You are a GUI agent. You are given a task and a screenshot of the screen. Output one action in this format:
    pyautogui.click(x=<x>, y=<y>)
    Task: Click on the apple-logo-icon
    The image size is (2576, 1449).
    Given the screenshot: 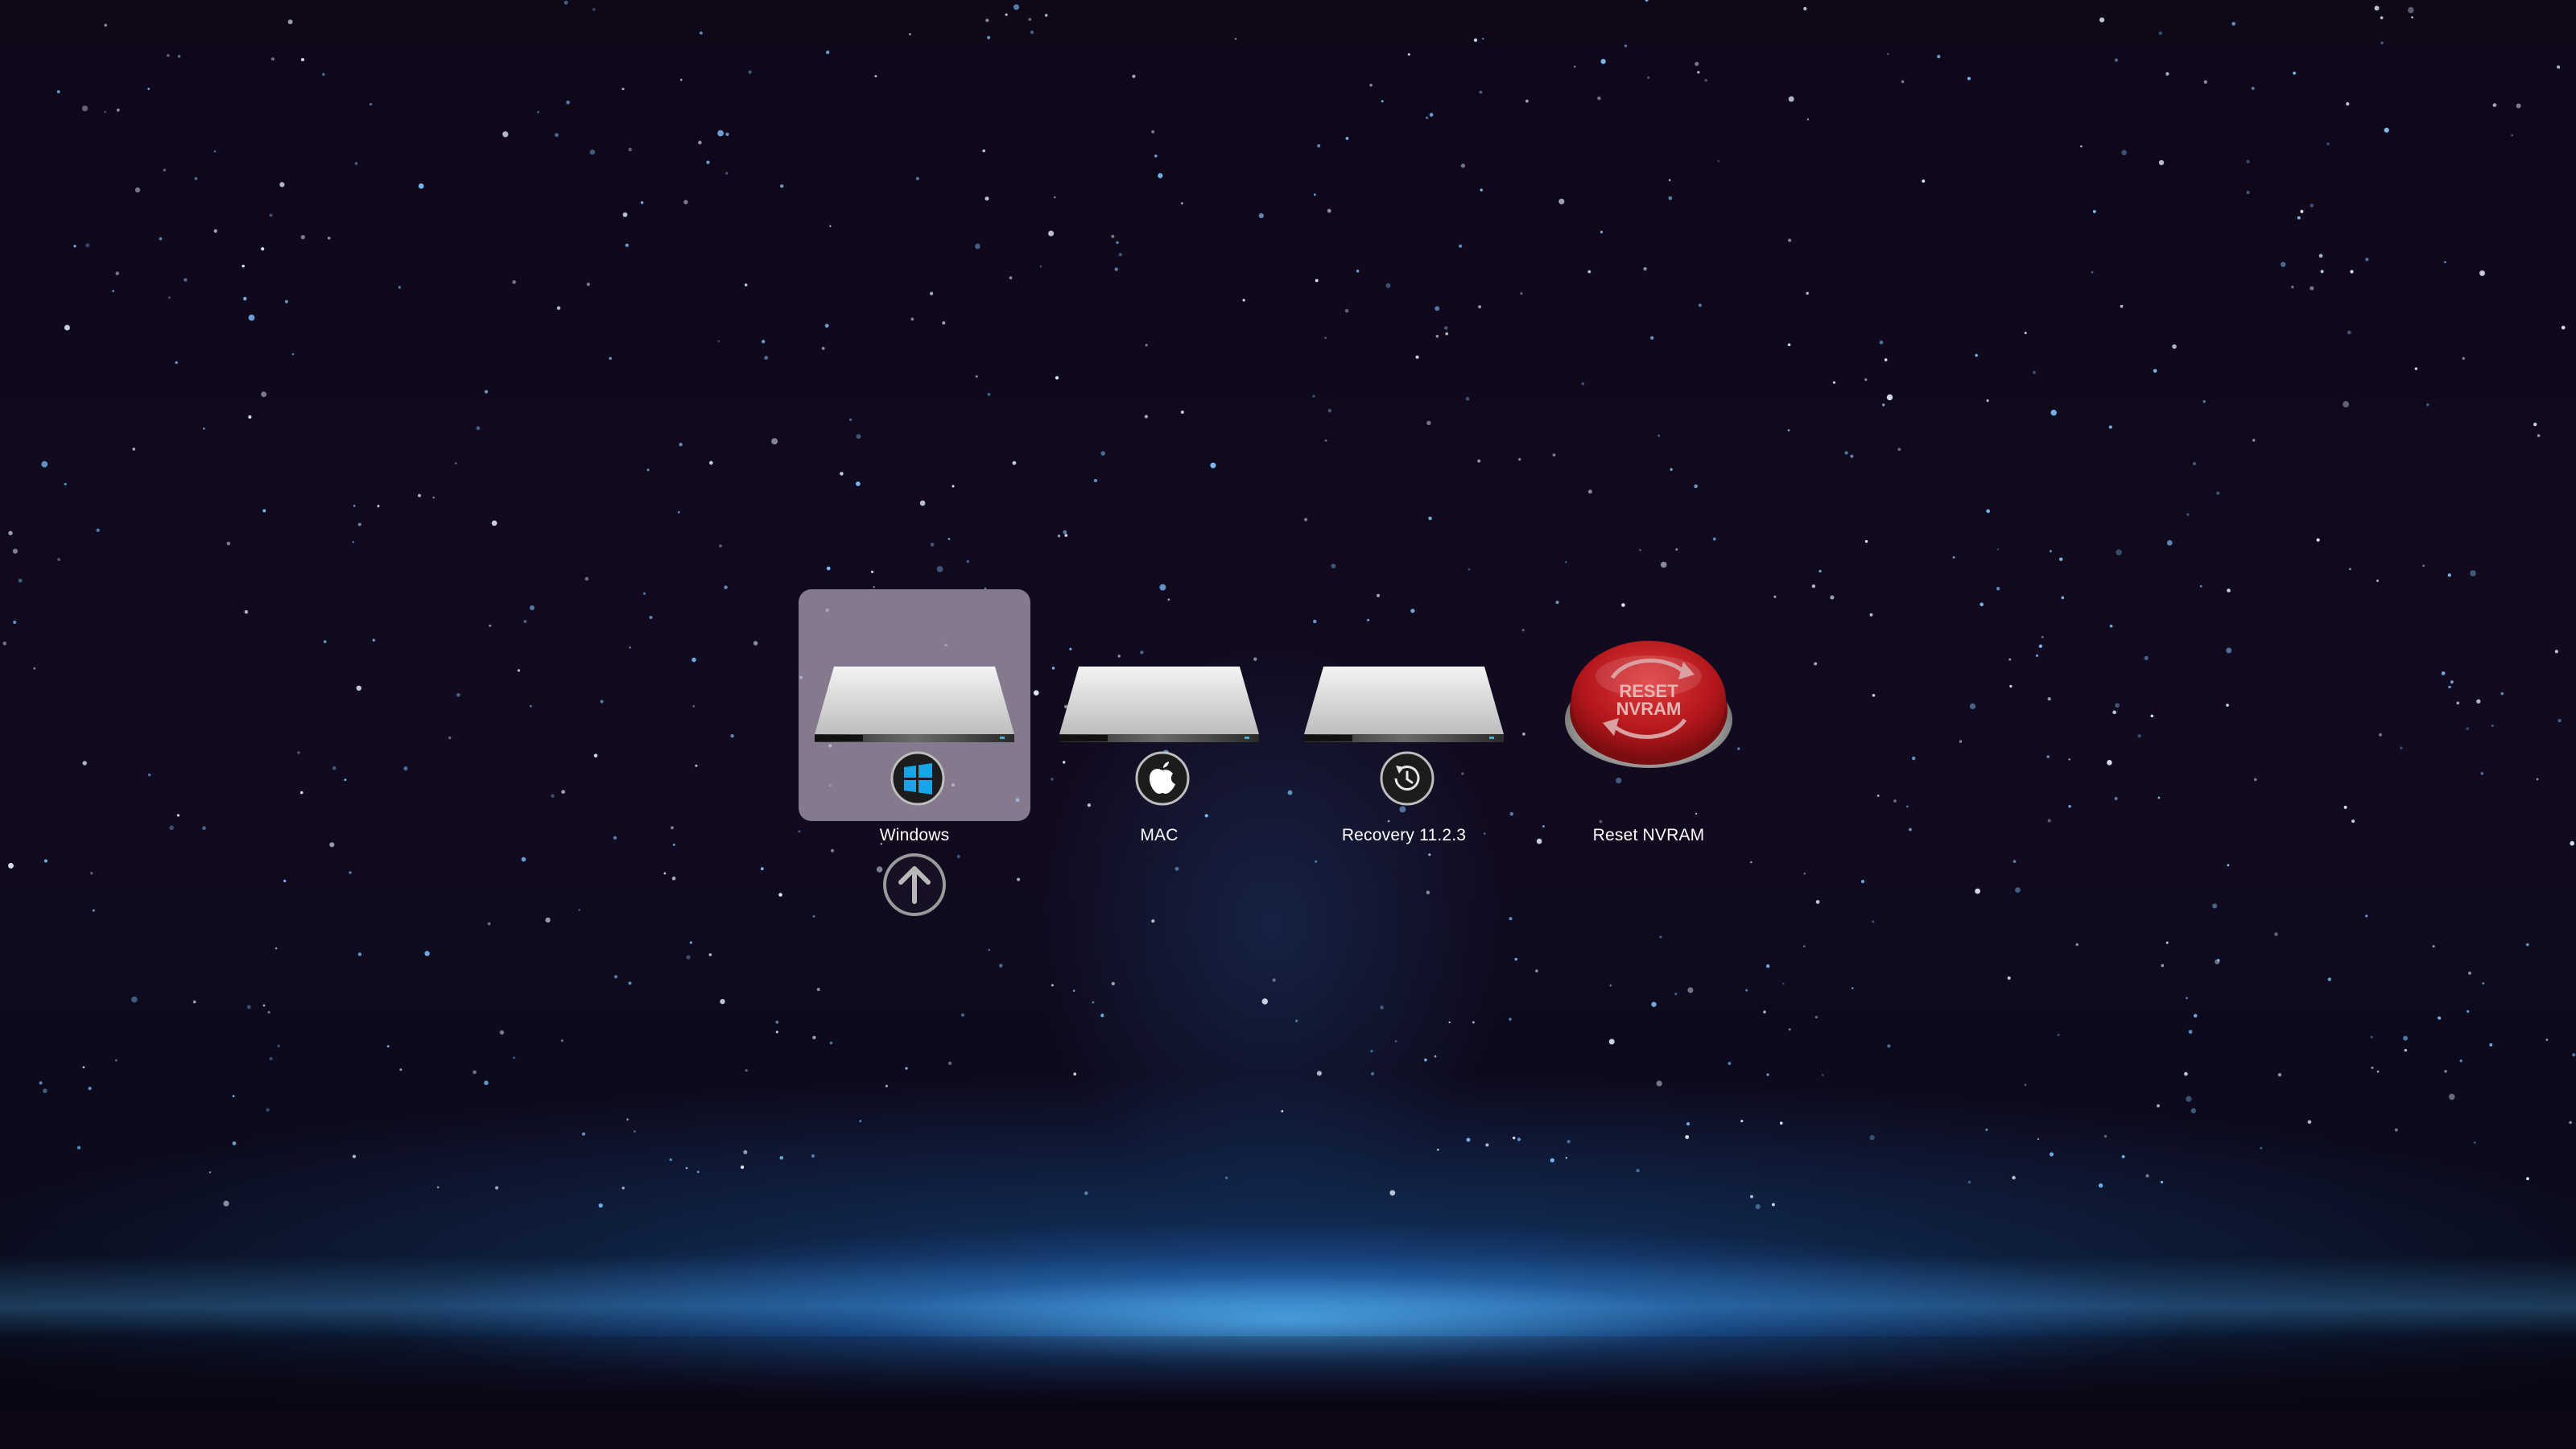 What is the action you would take?
    pyautogui.click(x=1162, y=778)
    